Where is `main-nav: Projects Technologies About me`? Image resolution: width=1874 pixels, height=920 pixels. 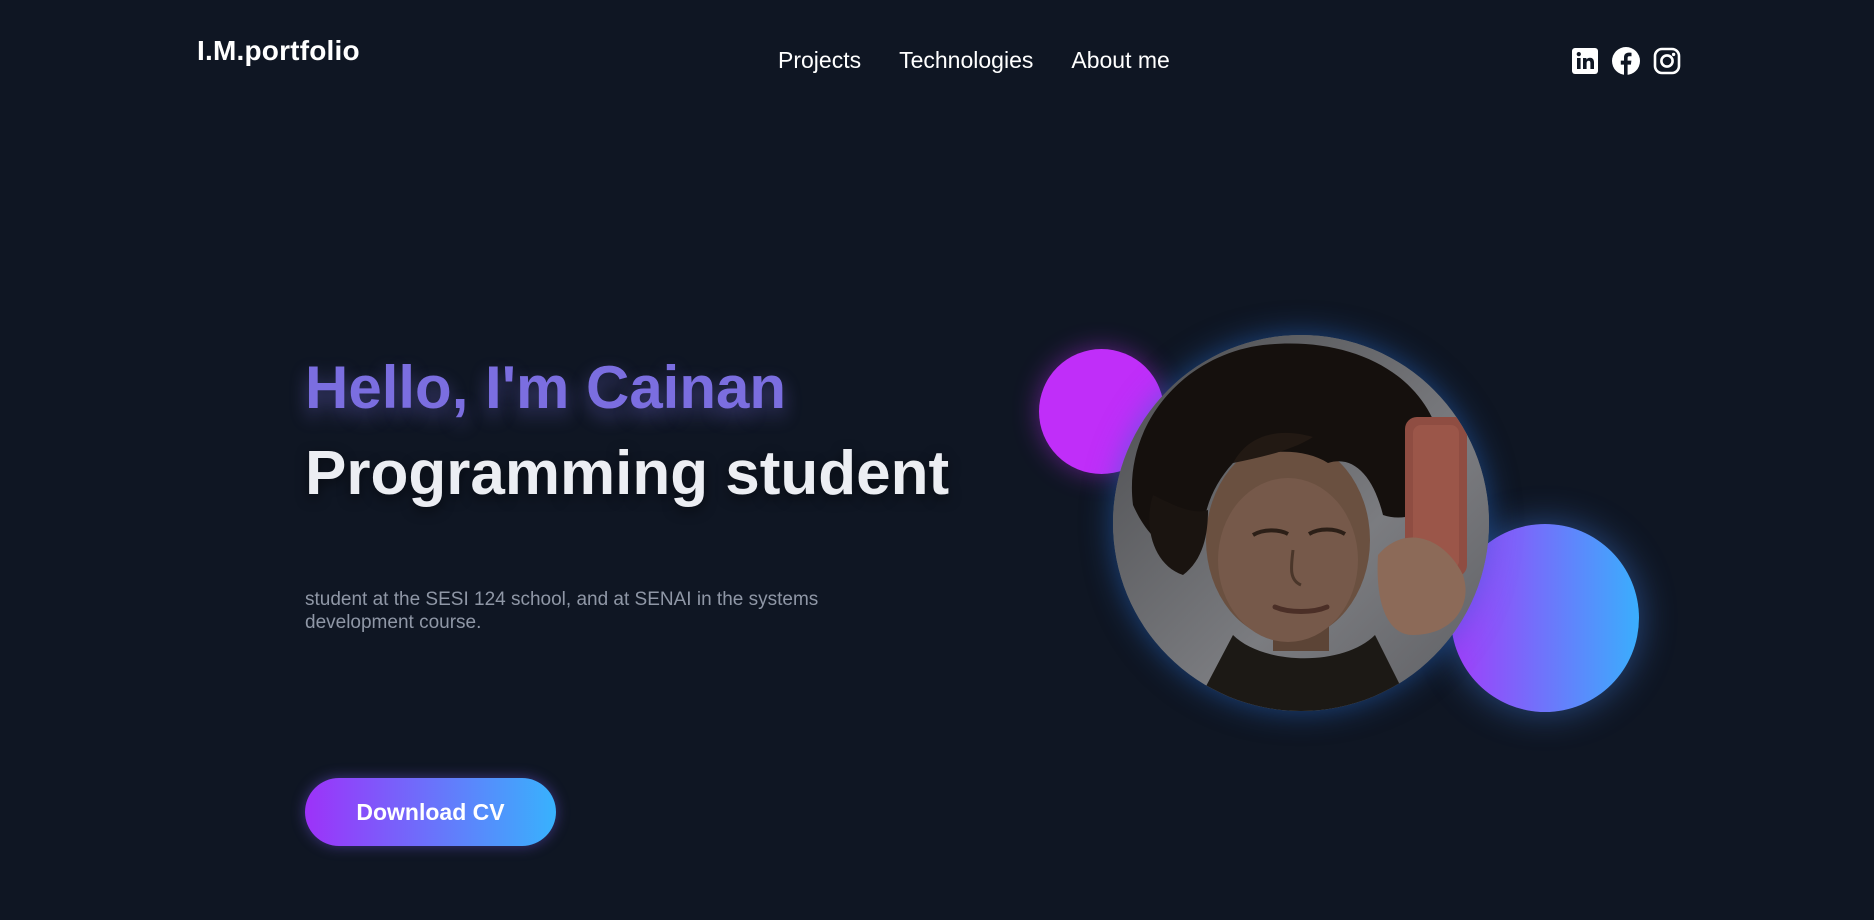 main-nav: Projects Technologies About me is located at coordinates (974, 60).